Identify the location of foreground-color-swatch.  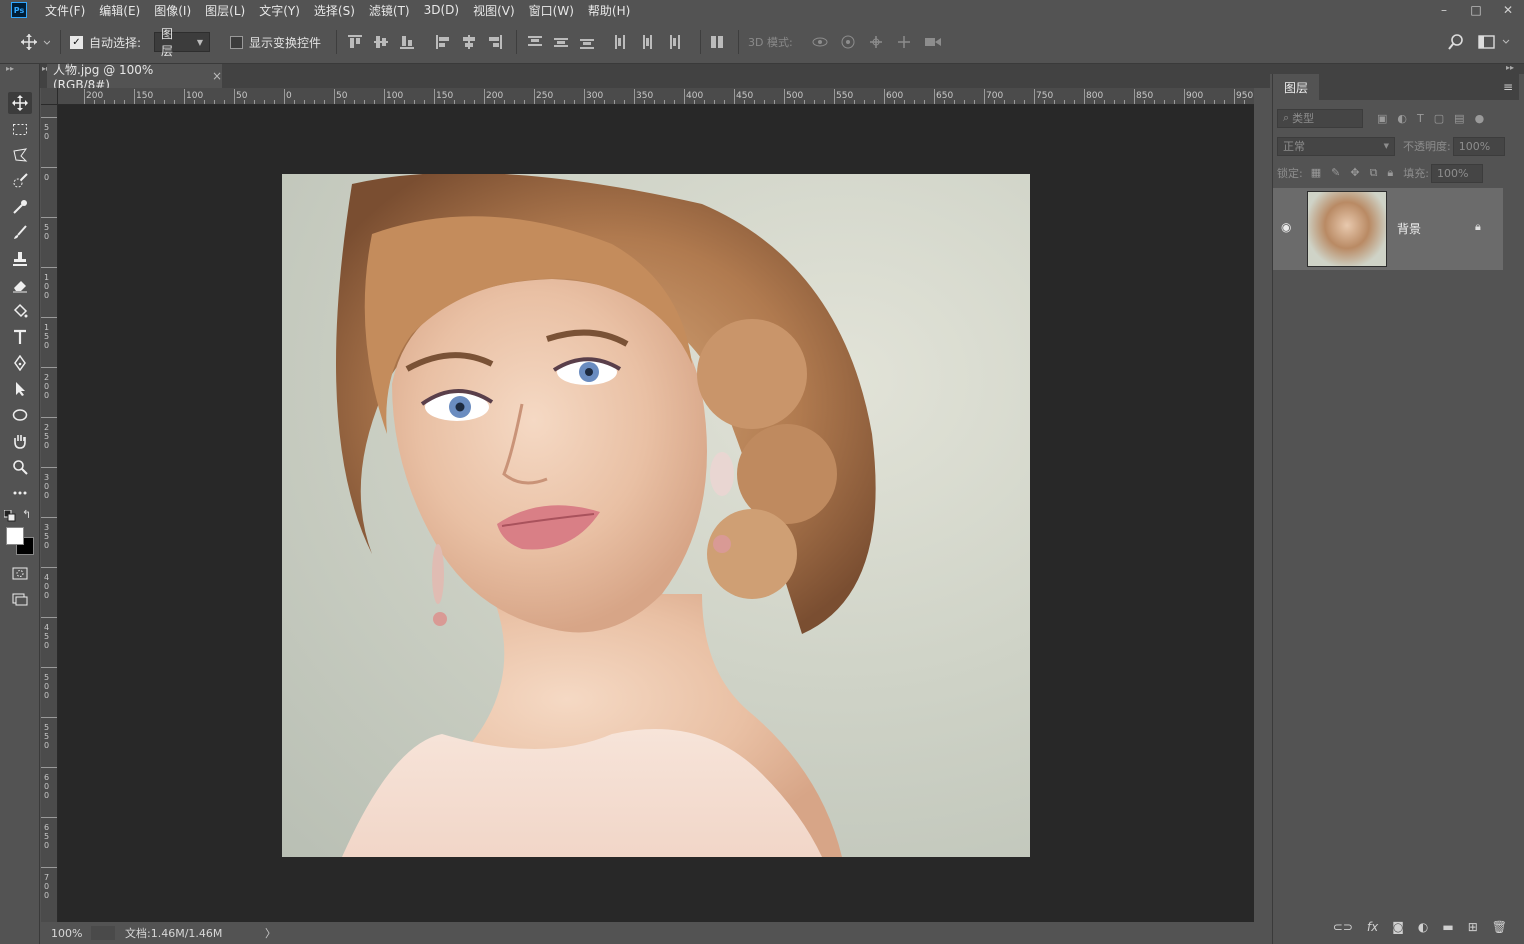
(15, 536).